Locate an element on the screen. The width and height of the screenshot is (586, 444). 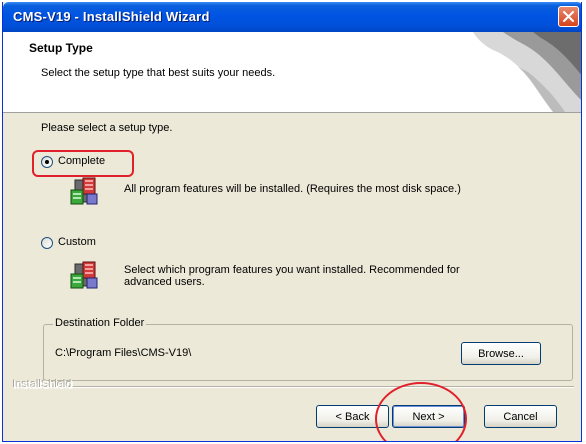
header-graphic is located at coordinates (527, 72).